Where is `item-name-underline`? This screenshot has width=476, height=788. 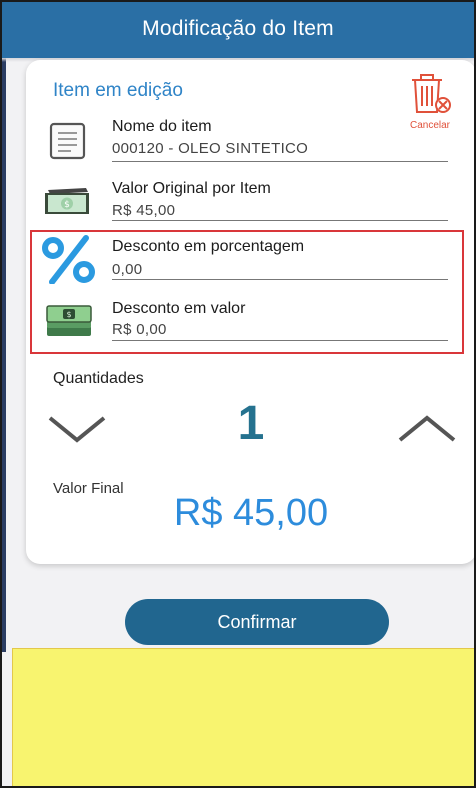
item-name-underline is located at coordinates (280, 161).